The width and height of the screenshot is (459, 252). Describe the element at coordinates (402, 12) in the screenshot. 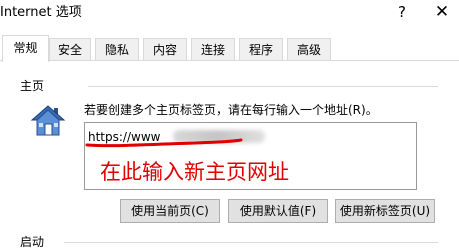

I see `help-icon: ?` at that location.